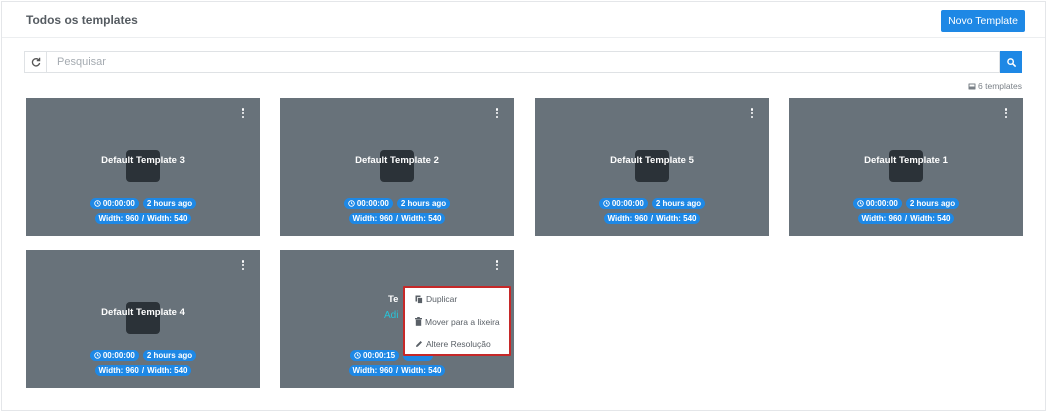  I want to click on inbox-icon, so click(972, 86).